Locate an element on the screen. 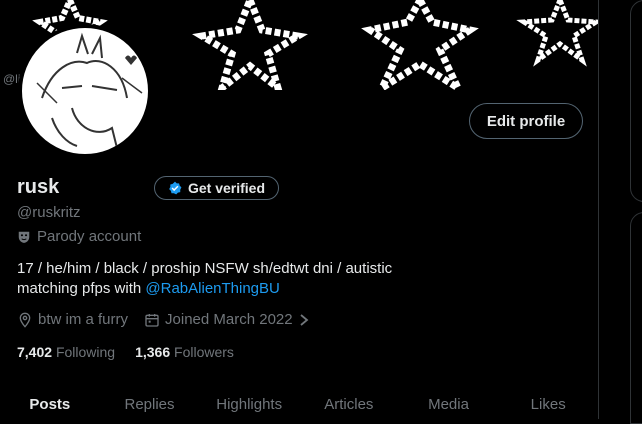  avatar is located at coordinates (85, 91).